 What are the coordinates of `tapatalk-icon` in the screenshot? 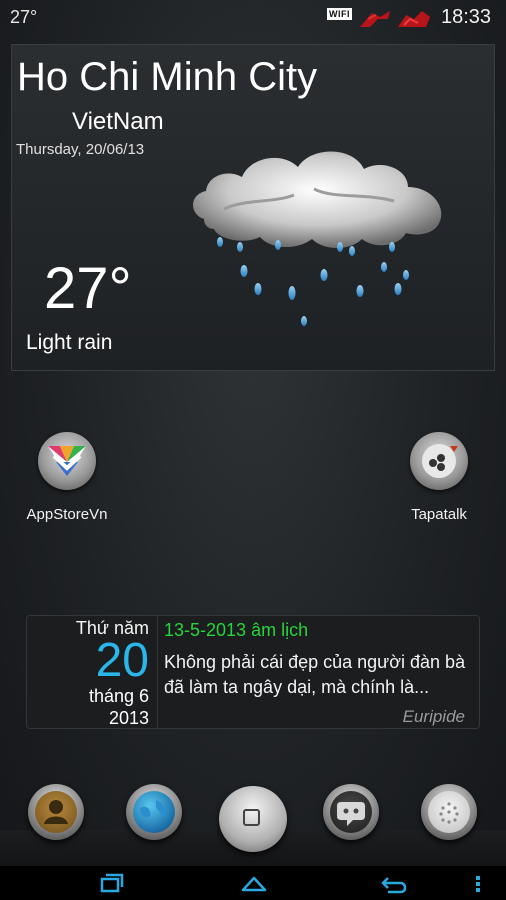 It's located at (439, 461).